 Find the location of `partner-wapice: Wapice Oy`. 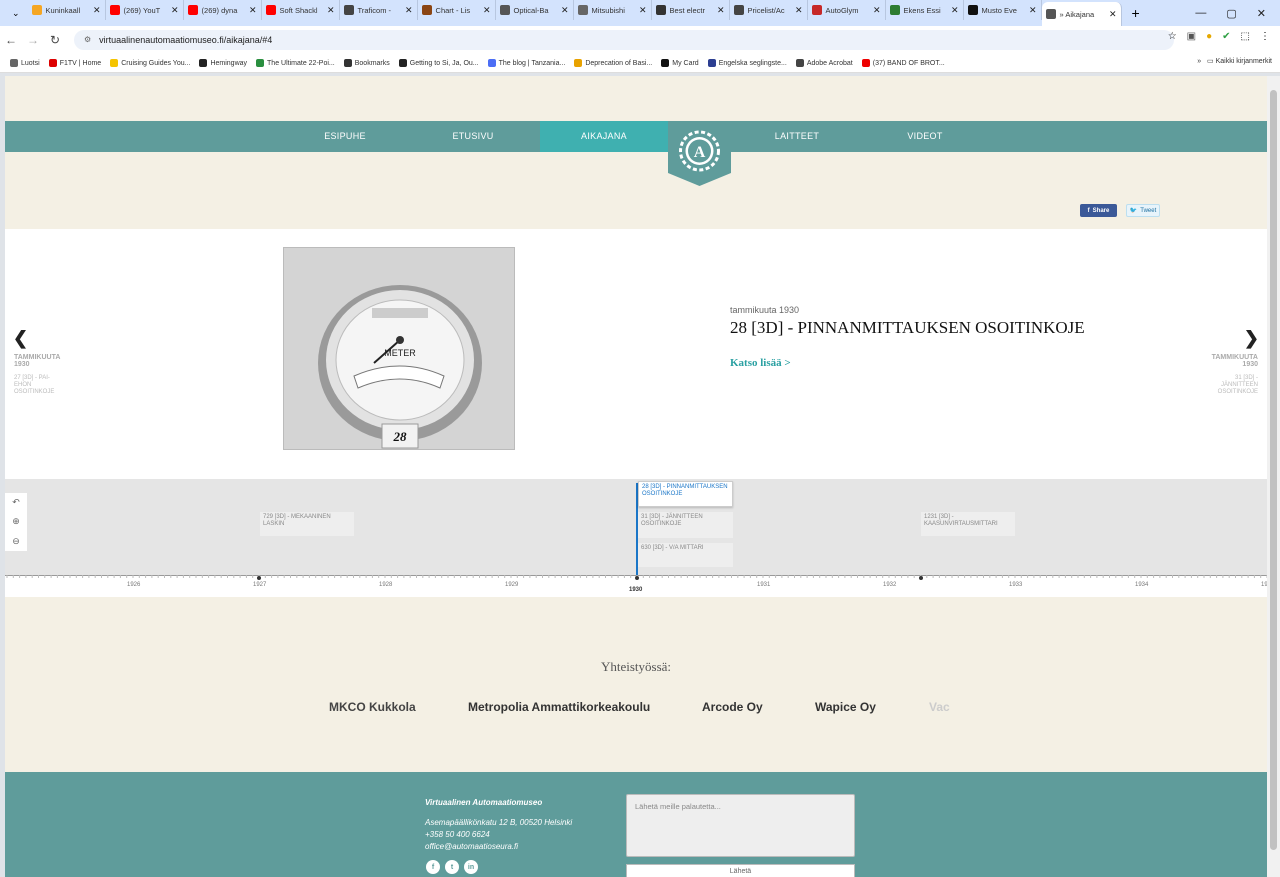

partner-wapice: Wapice Oy is located at coordinates (845, 707).